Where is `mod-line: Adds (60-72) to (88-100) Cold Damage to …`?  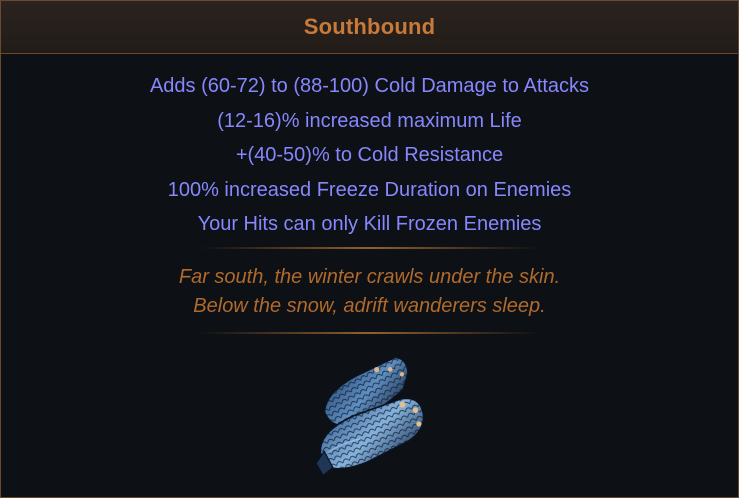
mod-line: Adds (60-72) to (88-100) Cold Damage to … is located at coordinates (369, 86).